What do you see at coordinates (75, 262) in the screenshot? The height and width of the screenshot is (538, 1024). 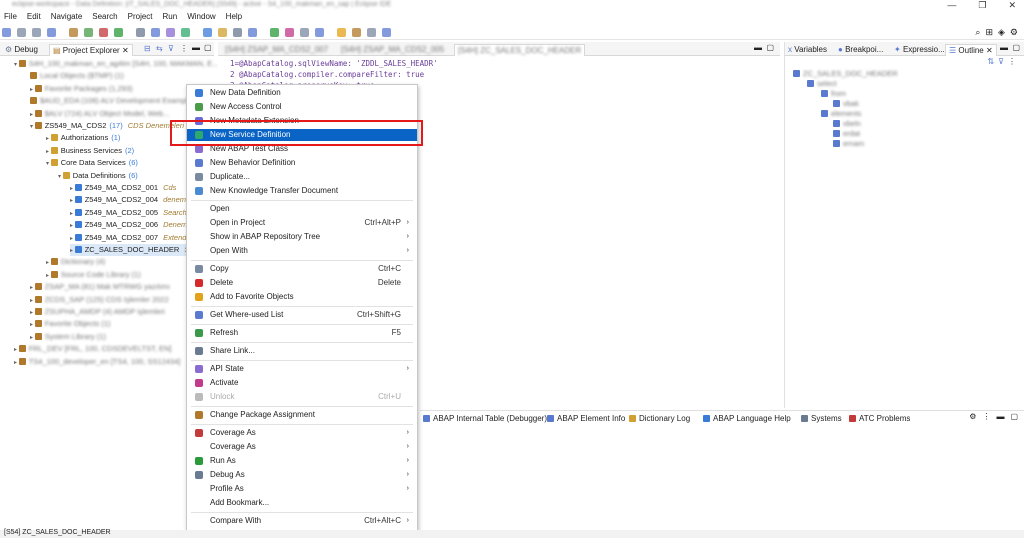 I see `tree-item: ▸ Dictionary (4)` at bounding box center [75, 262].